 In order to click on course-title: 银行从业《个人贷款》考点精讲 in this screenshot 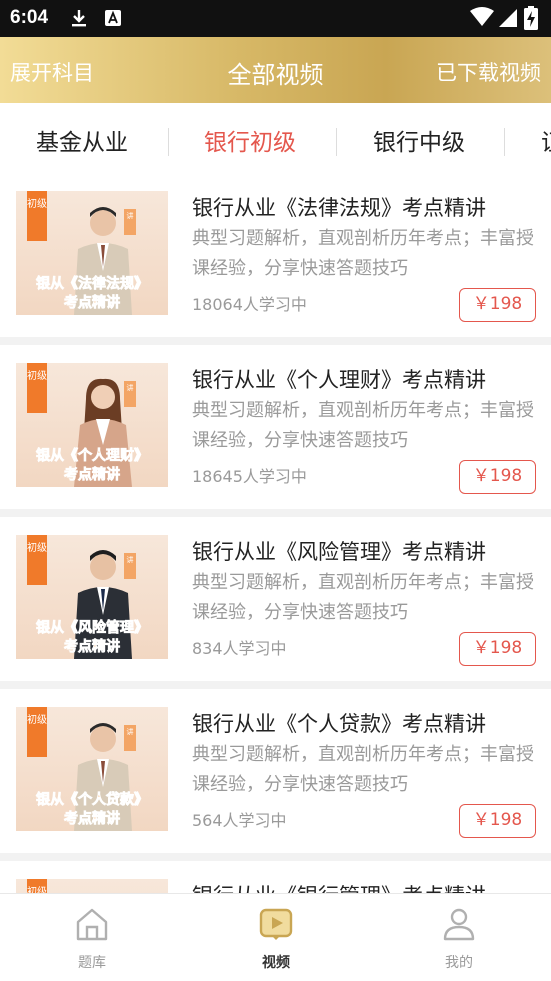, I will do `click(339, 724)`.